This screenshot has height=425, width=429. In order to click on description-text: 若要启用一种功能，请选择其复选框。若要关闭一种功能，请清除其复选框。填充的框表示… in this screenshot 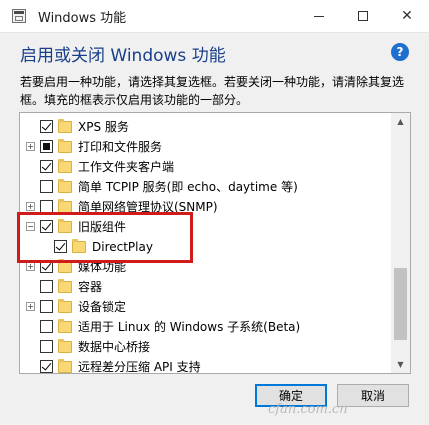, I will do `click(212, 91)`.